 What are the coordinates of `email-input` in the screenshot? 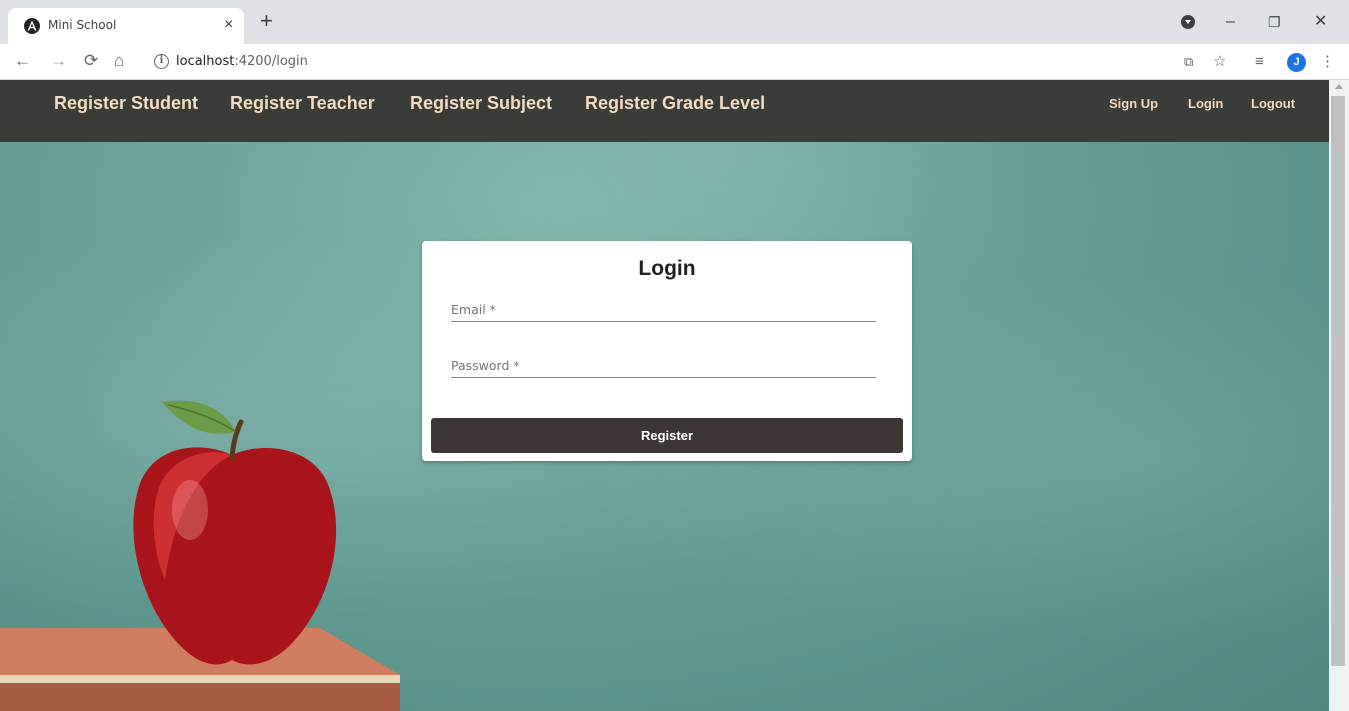 It's located at (663, 308).